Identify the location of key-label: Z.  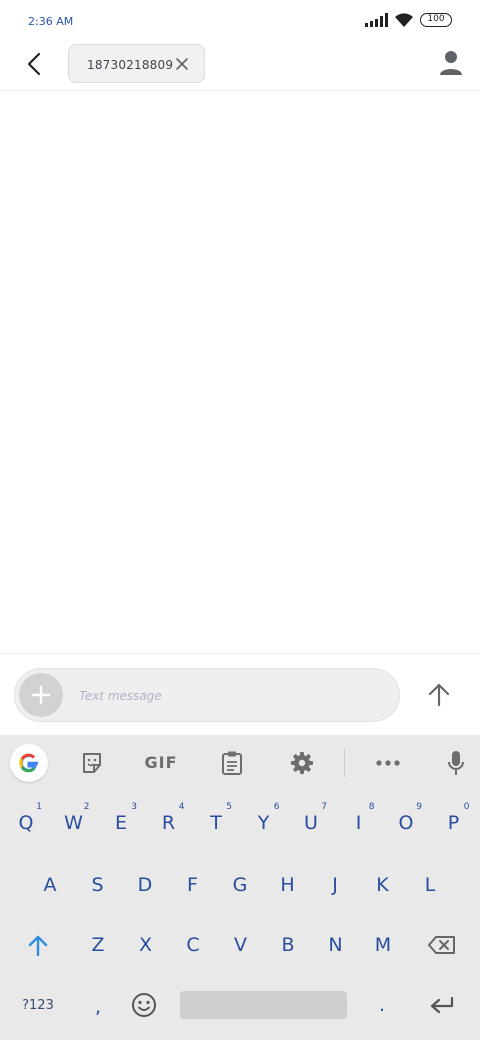
(98, 945).